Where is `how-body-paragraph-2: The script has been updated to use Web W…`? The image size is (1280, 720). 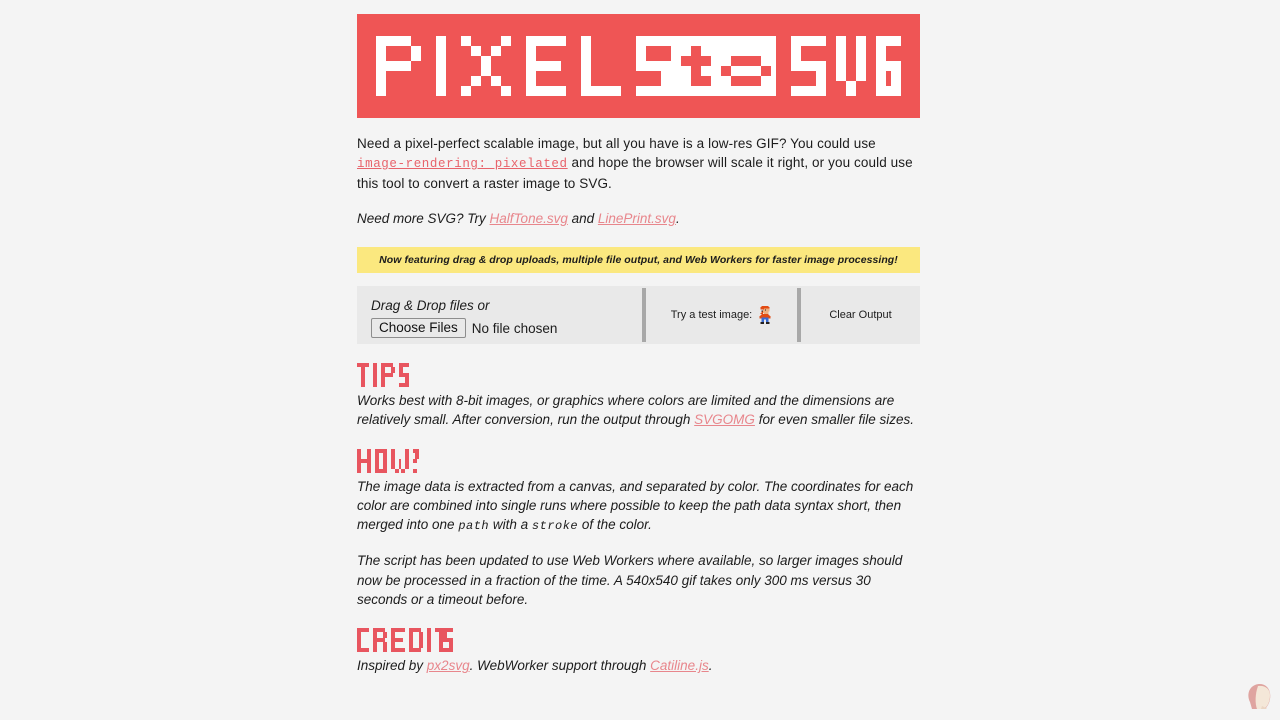 how-body-paragraph-2: The script has been updated to use Web W… is located at coordinates (630, 580).